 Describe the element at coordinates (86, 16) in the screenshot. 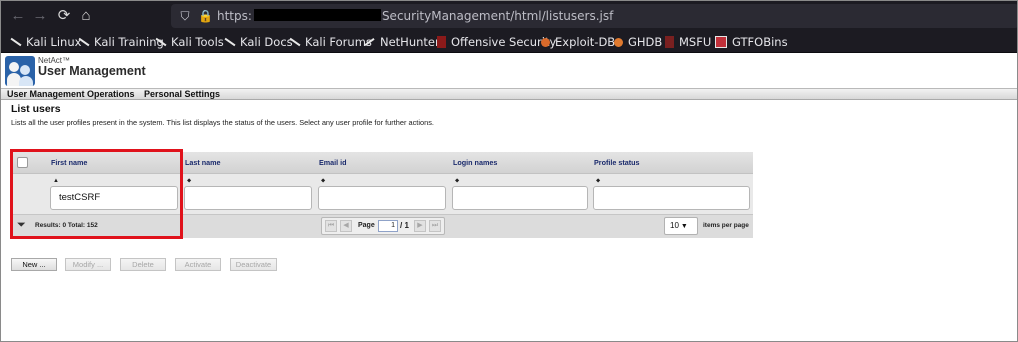

I see `home-icon: ⌂` at that location.